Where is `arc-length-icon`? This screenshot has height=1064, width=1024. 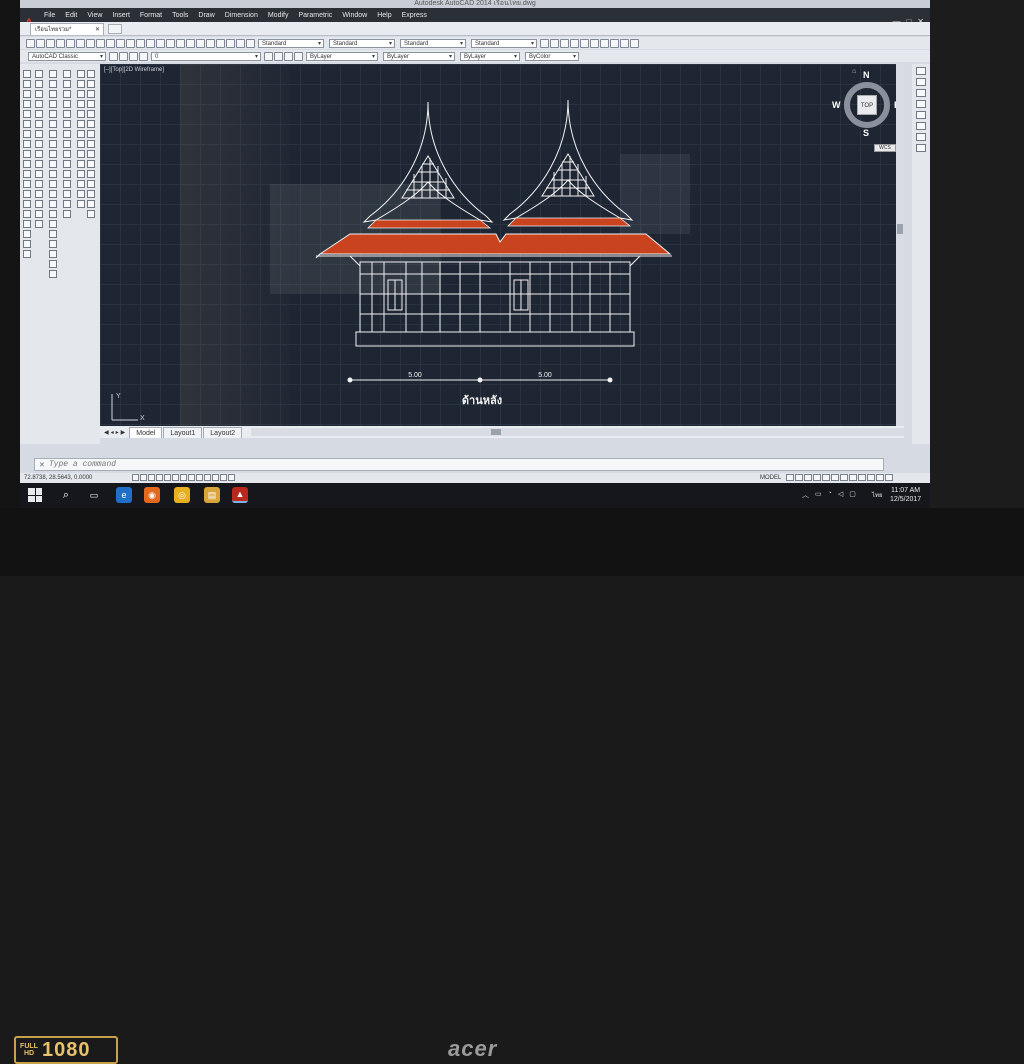 arc-length-icon is located at coordinates (53, 94).